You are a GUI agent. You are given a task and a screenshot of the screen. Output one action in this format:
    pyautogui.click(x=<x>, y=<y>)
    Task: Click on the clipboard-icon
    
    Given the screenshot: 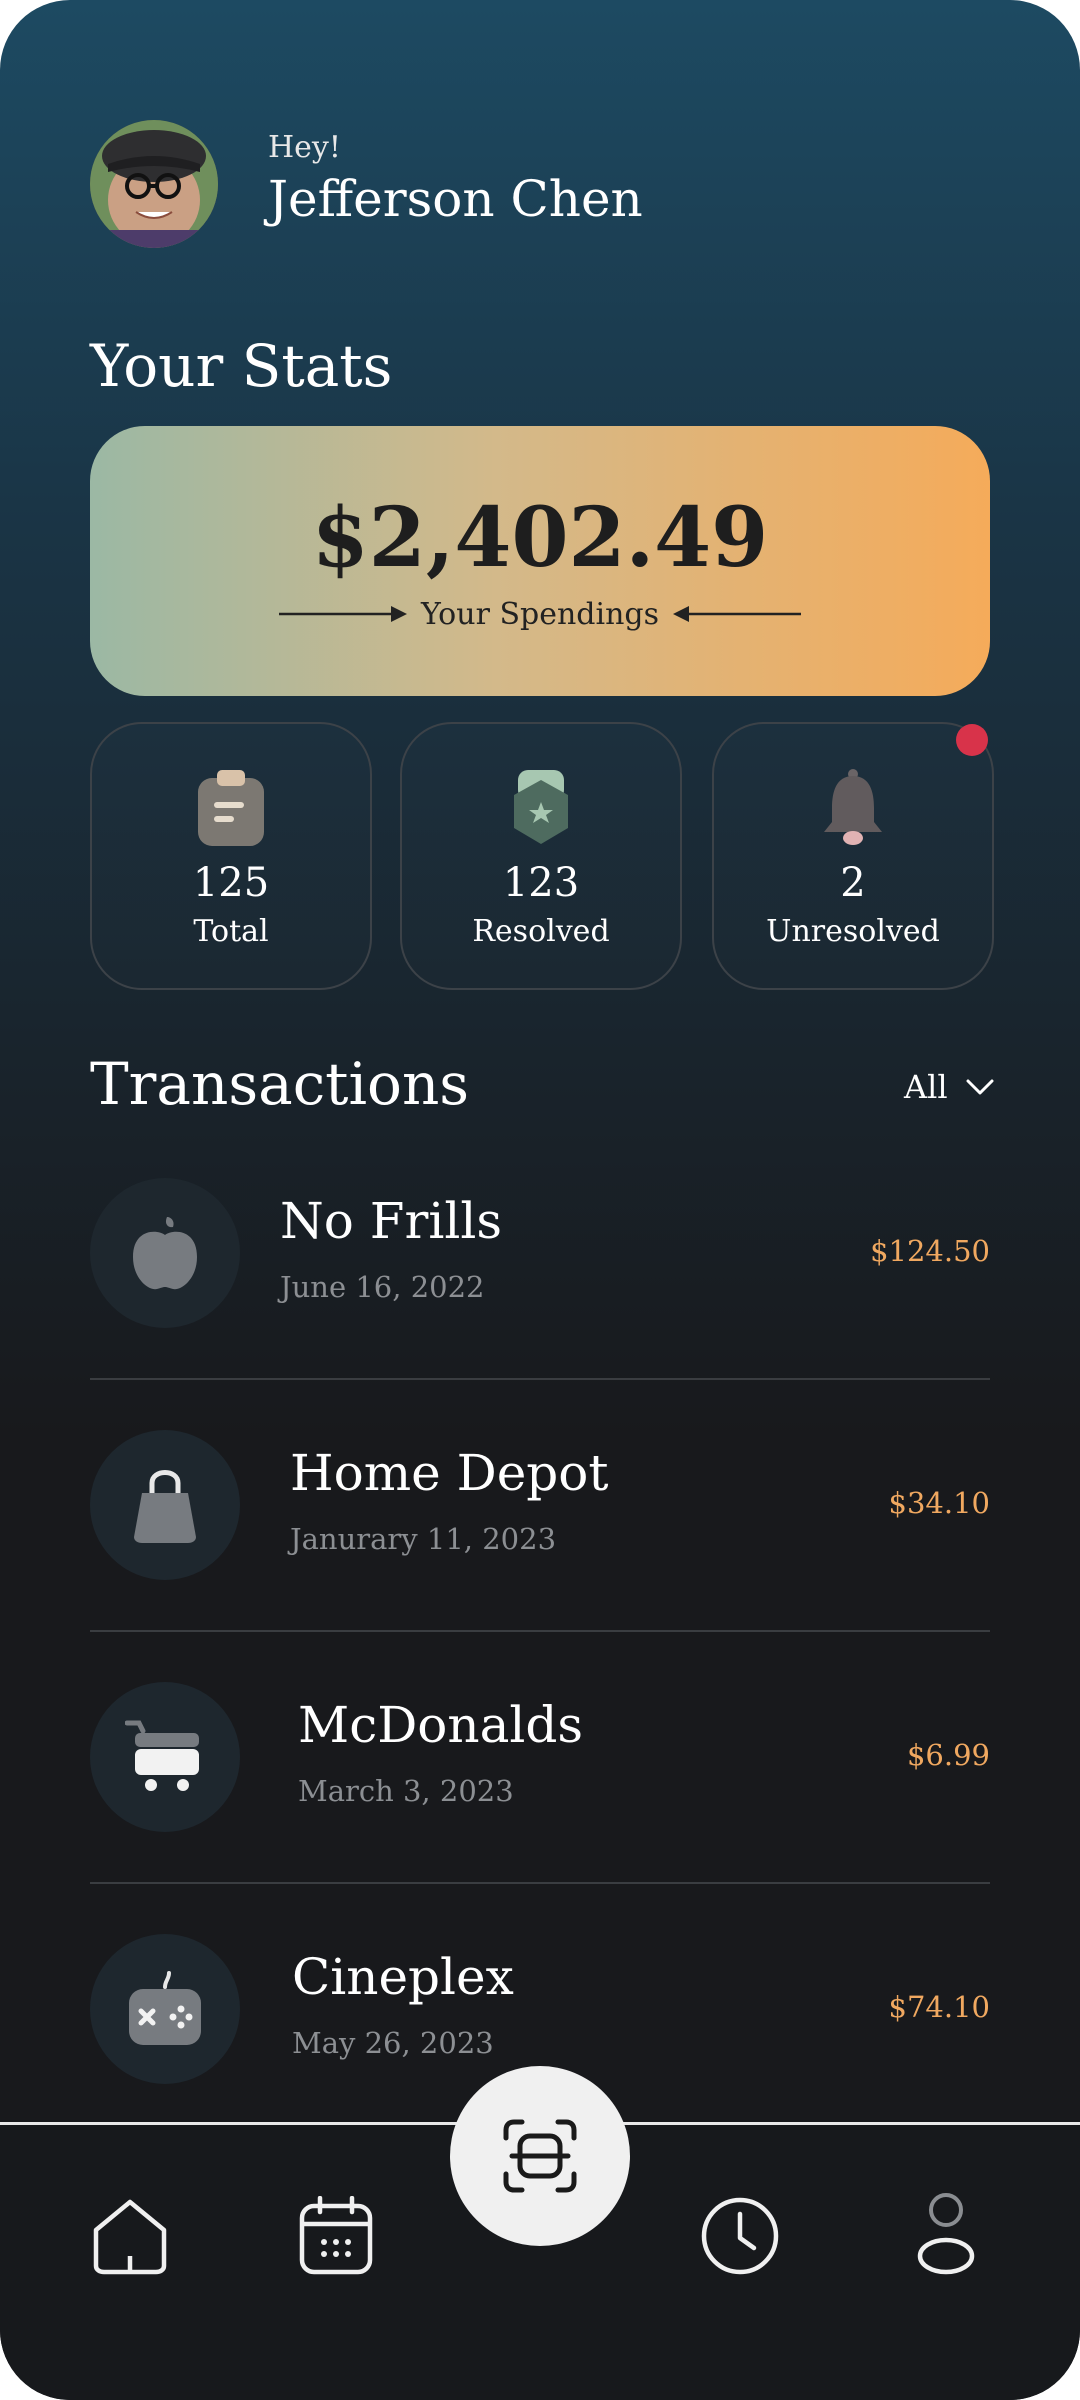 What is the action you would take?
    pyautogui.click(x=231, y=808)
    